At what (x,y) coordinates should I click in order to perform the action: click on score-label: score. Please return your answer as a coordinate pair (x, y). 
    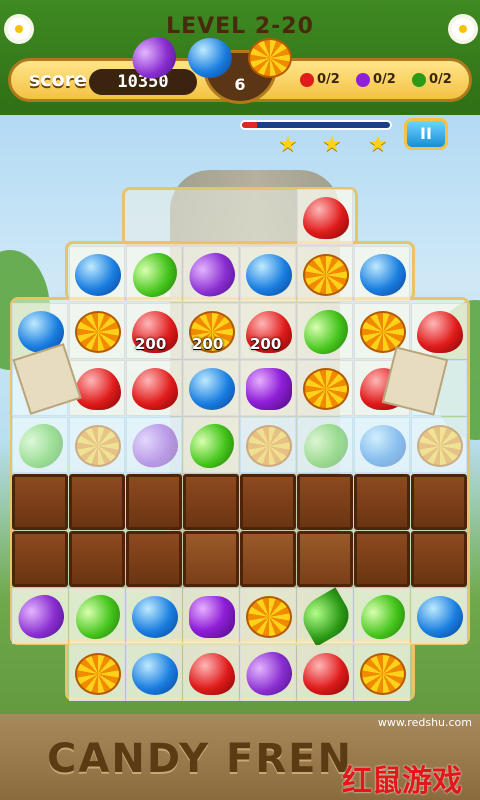
    Looking at the image, I should click on (58, 80).